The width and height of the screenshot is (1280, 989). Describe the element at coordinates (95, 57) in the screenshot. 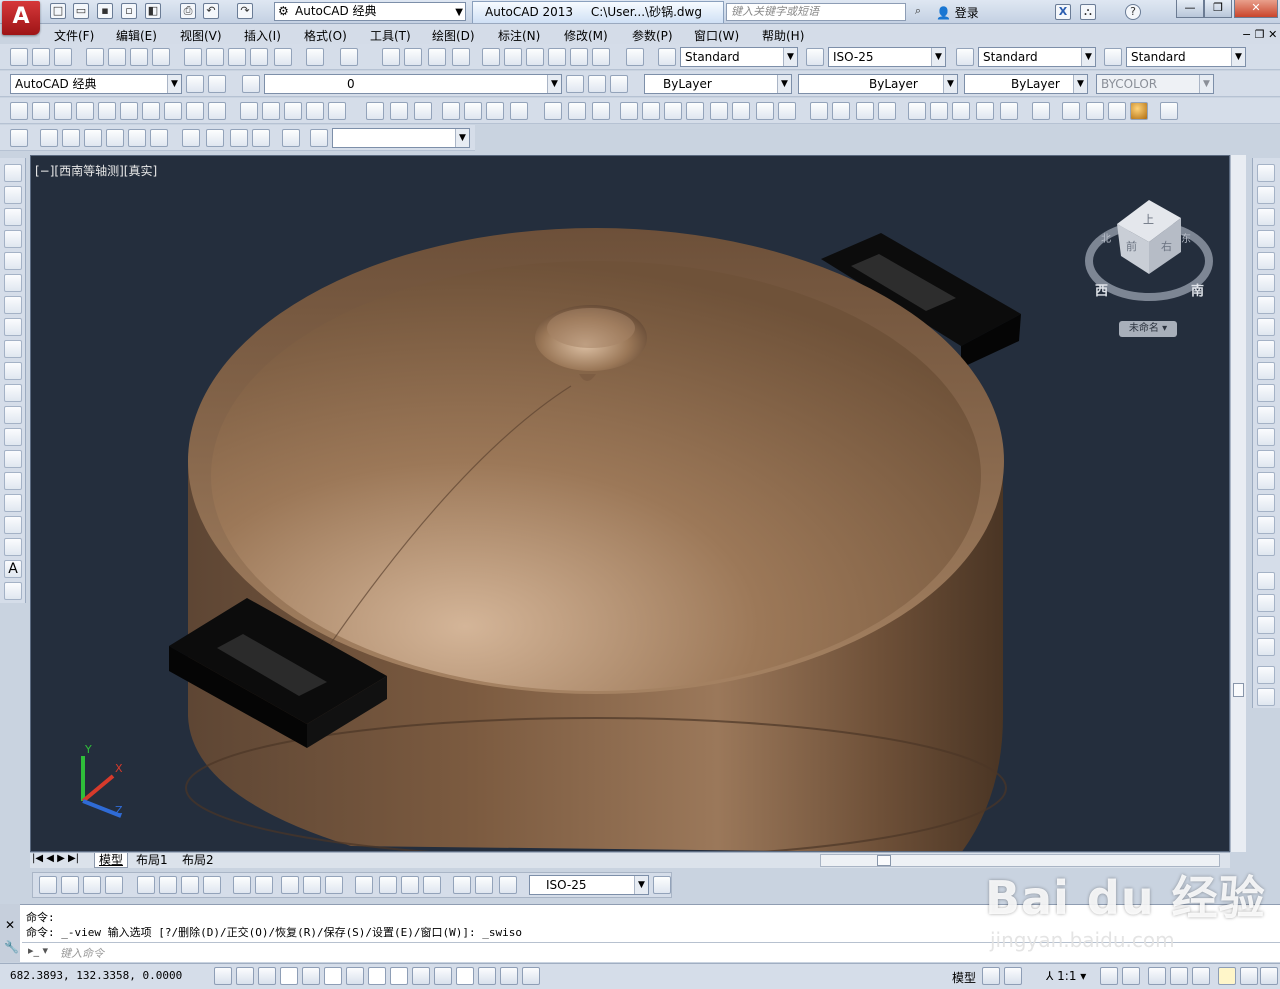

I see `plot-icon` at that location.